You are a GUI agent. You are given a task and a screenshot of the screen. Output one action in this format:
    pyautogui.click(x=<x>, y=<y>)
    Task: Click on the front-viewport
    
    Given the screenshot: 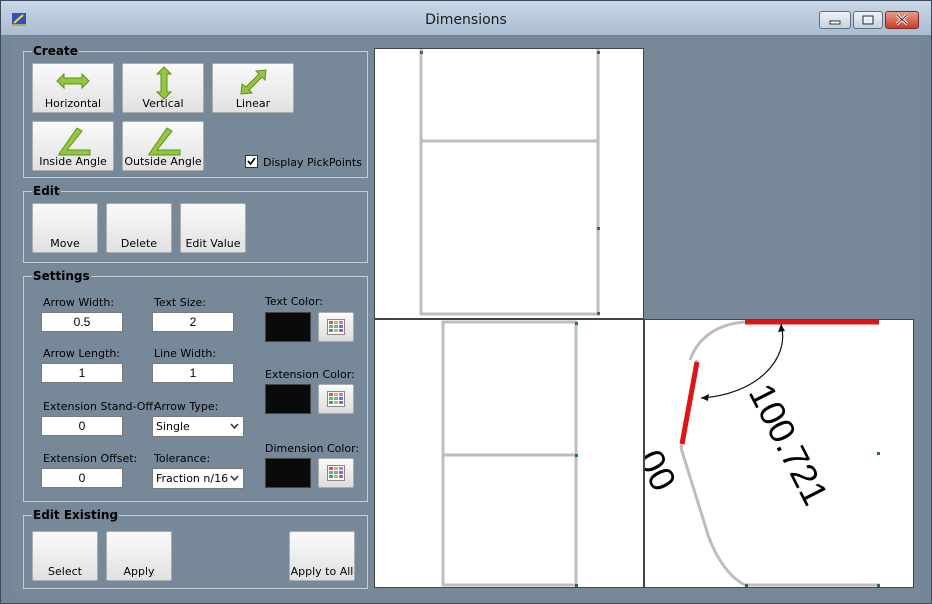 What is the action you would take?
    pyautogui.click(x=509, y=453)
    